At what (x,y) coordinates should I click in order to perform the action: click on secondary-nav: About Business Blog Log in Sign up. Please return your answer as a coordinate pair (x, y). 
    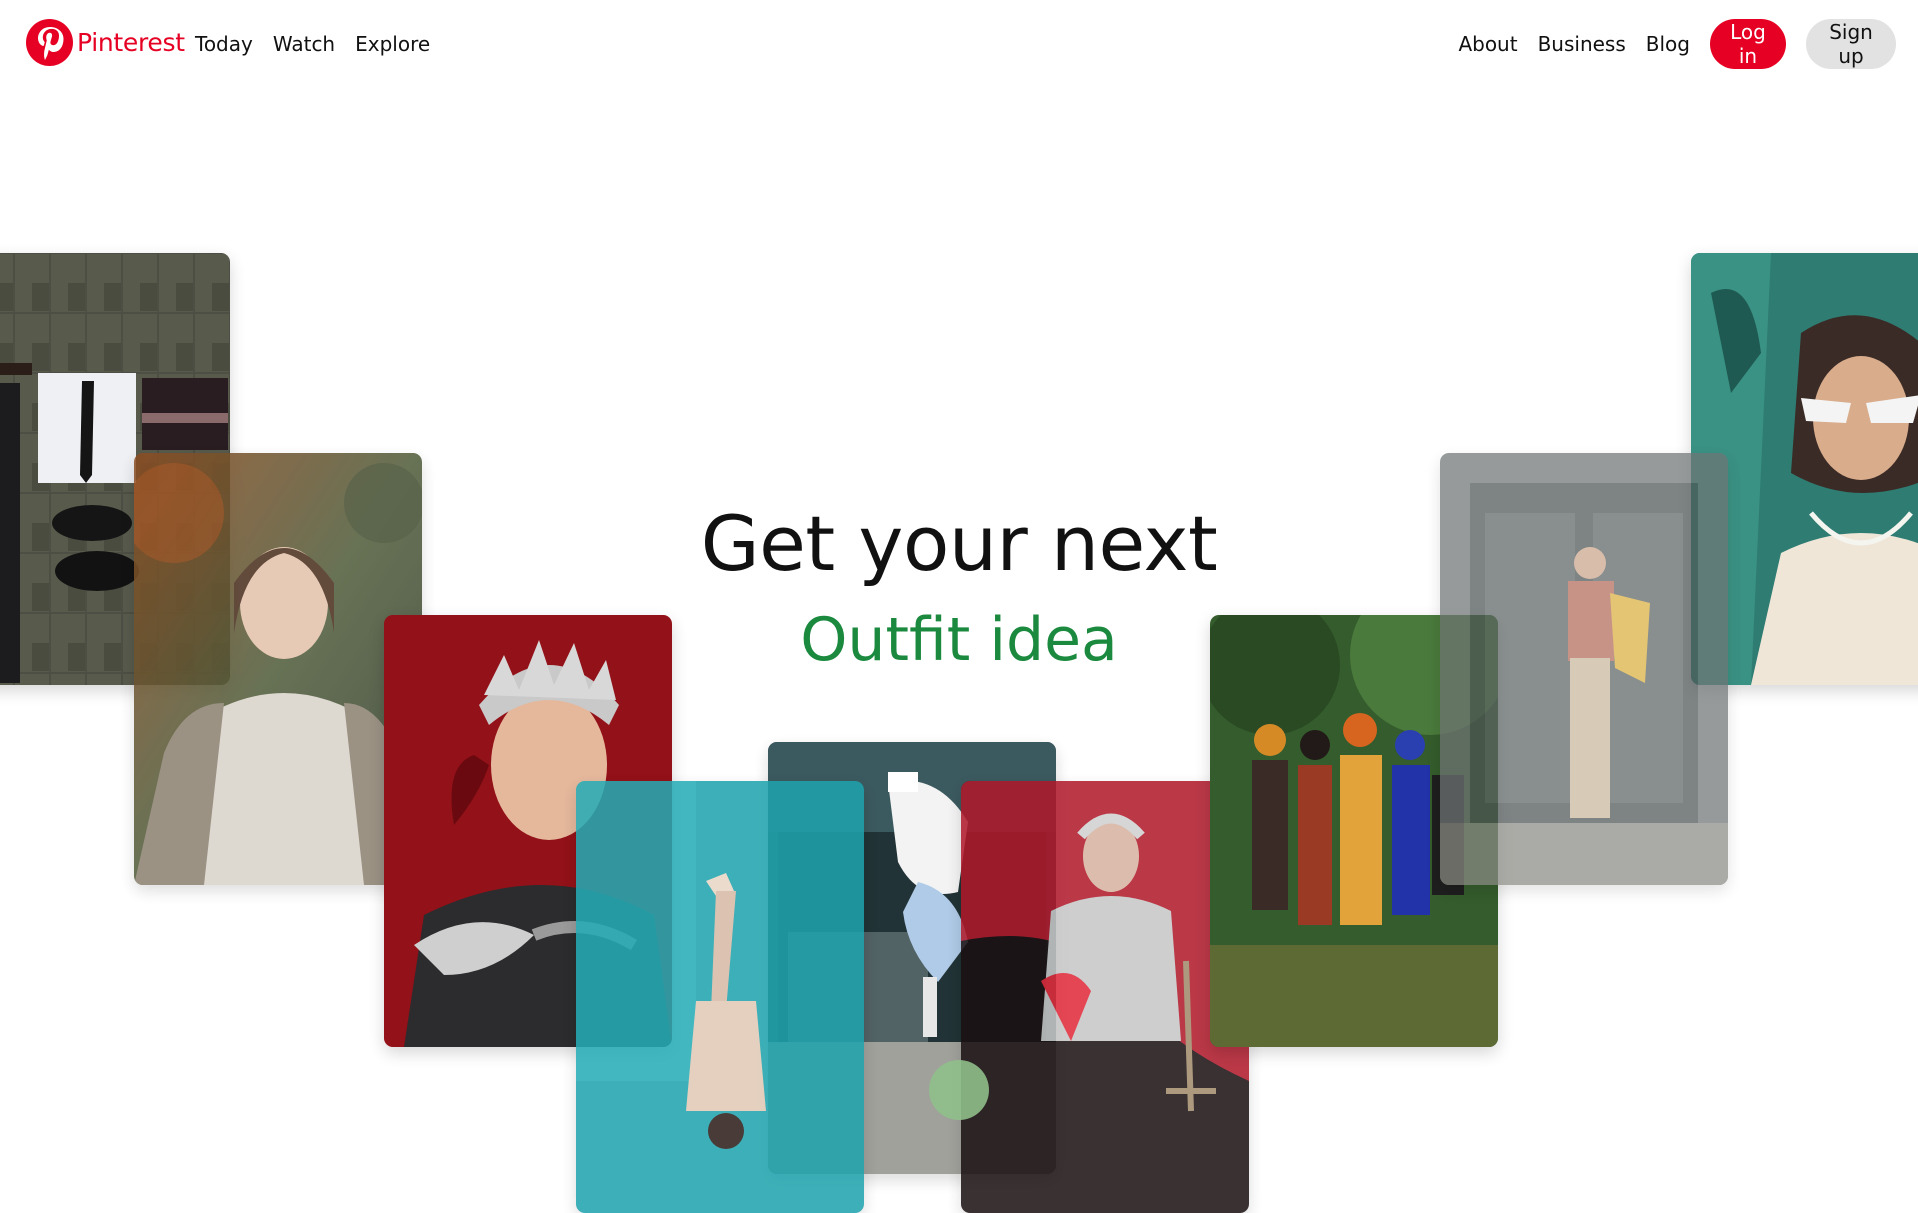
    Looking at the image, I should click on (1677, 44).